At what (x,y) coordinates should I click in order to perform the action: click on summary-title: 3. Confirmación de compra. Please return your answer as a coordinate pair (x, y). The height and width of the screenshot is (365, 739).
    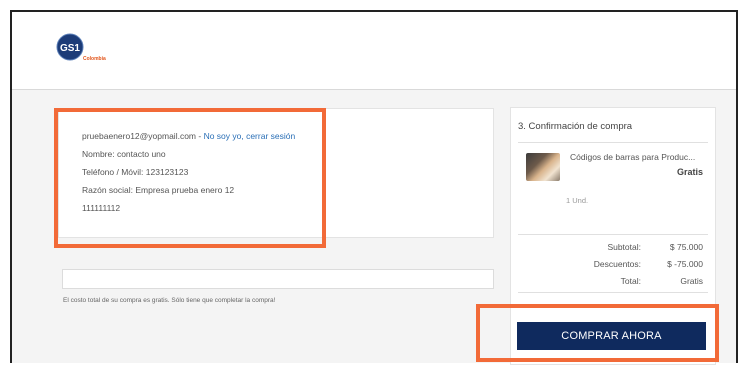
    Looking at the image, I should click on (575, 126).